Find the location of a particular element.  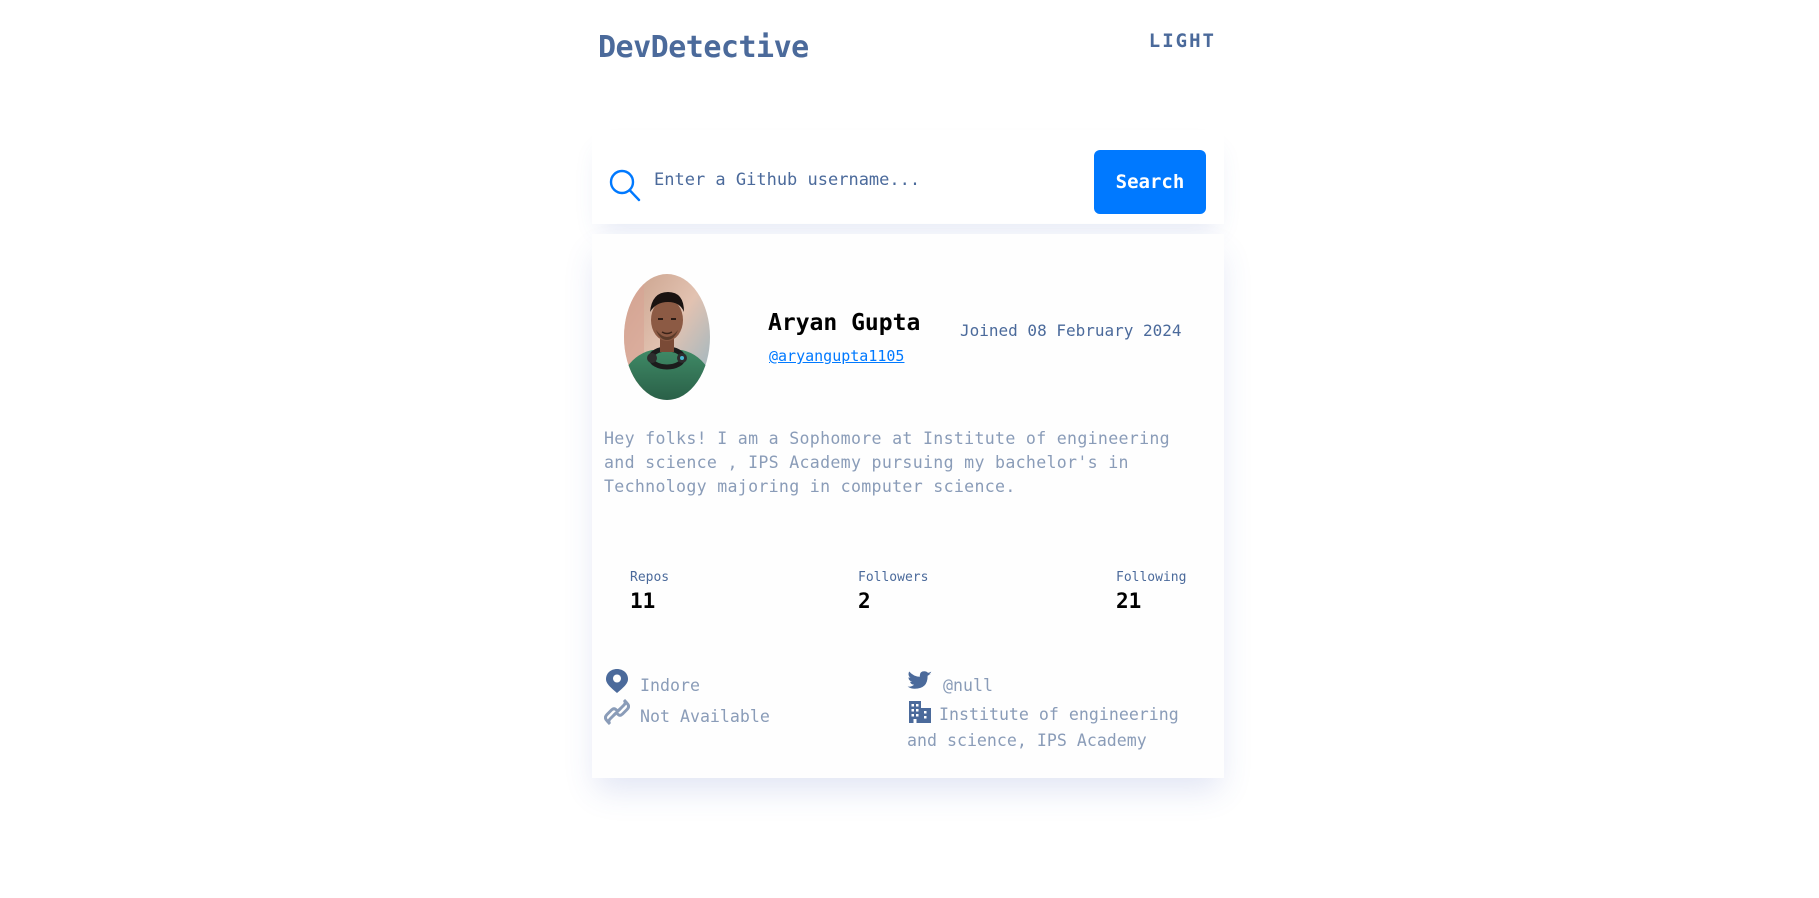

header: DevDetective LIGHT is located at coordinates (908, 68).